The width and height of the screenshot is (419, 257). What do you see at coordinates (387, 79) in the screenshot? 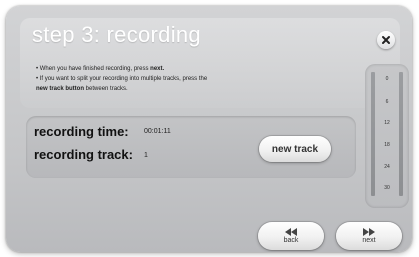
I see `meter-tick: 0` at bounding box center [387, 79].